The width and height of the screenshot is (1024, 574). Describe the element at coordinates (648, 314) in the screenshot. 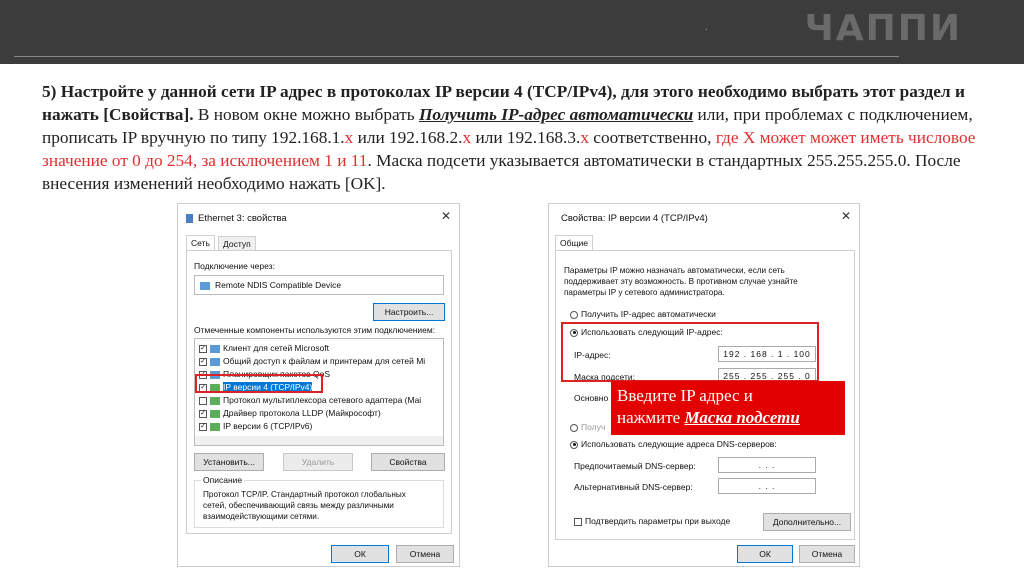

I see `auto-ip-label: Получить IP-адрес автоматически` at that location.